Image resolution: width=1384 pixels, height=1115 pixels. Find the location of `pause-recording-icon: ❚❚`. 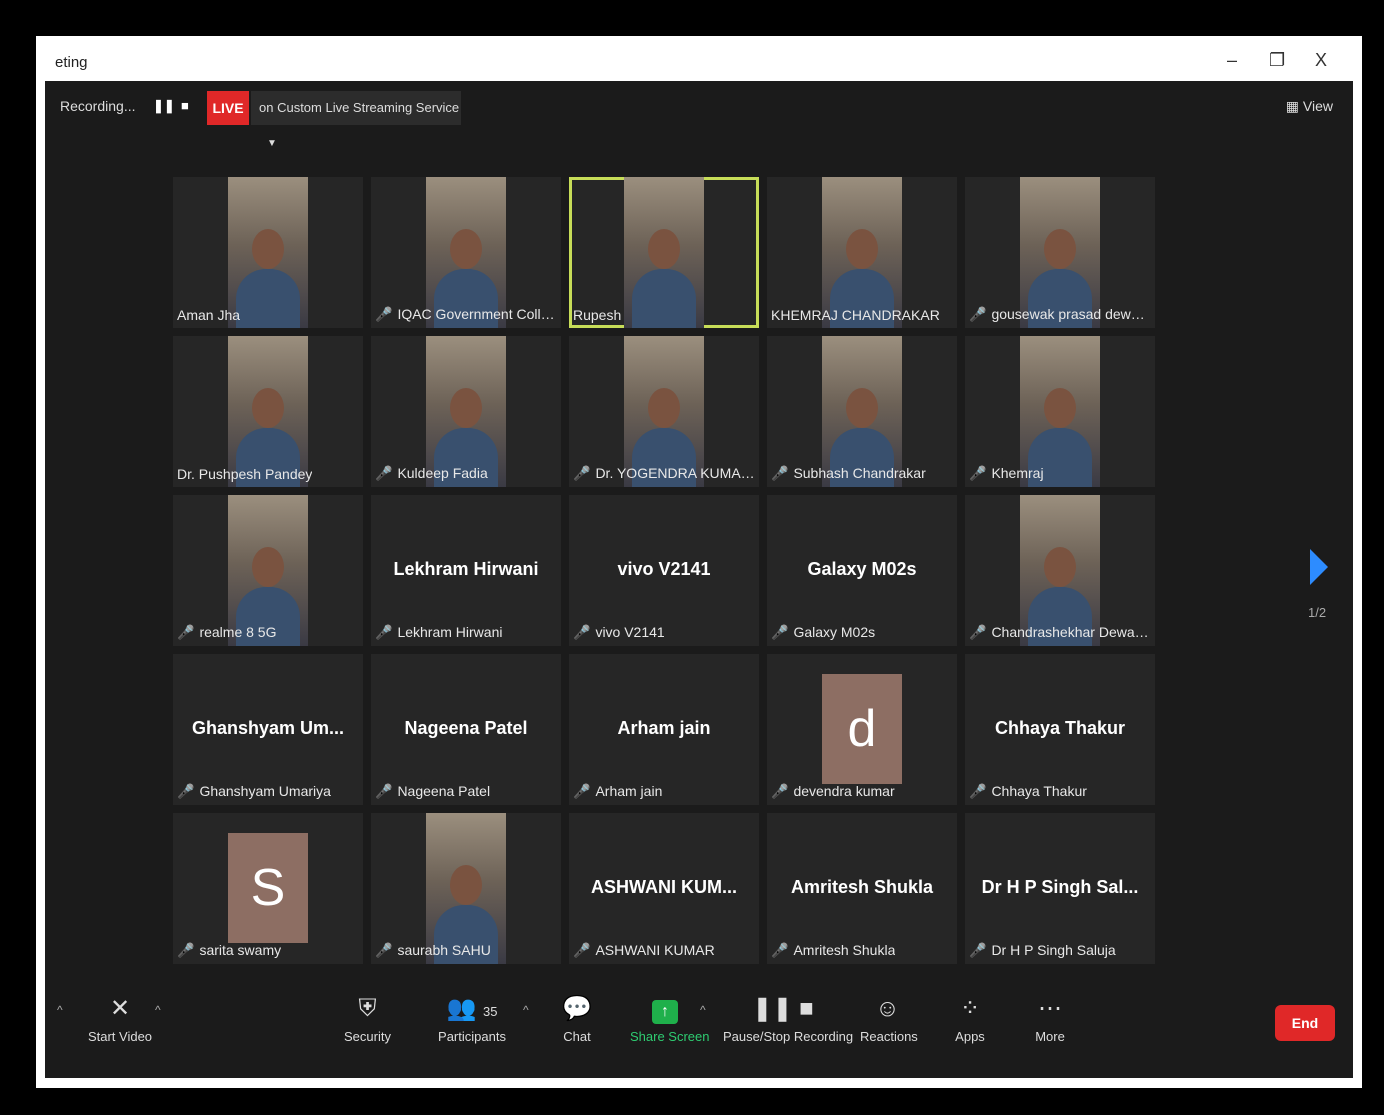

pause-recording-icon: ❚❚ is located at coordinates (164, 106).